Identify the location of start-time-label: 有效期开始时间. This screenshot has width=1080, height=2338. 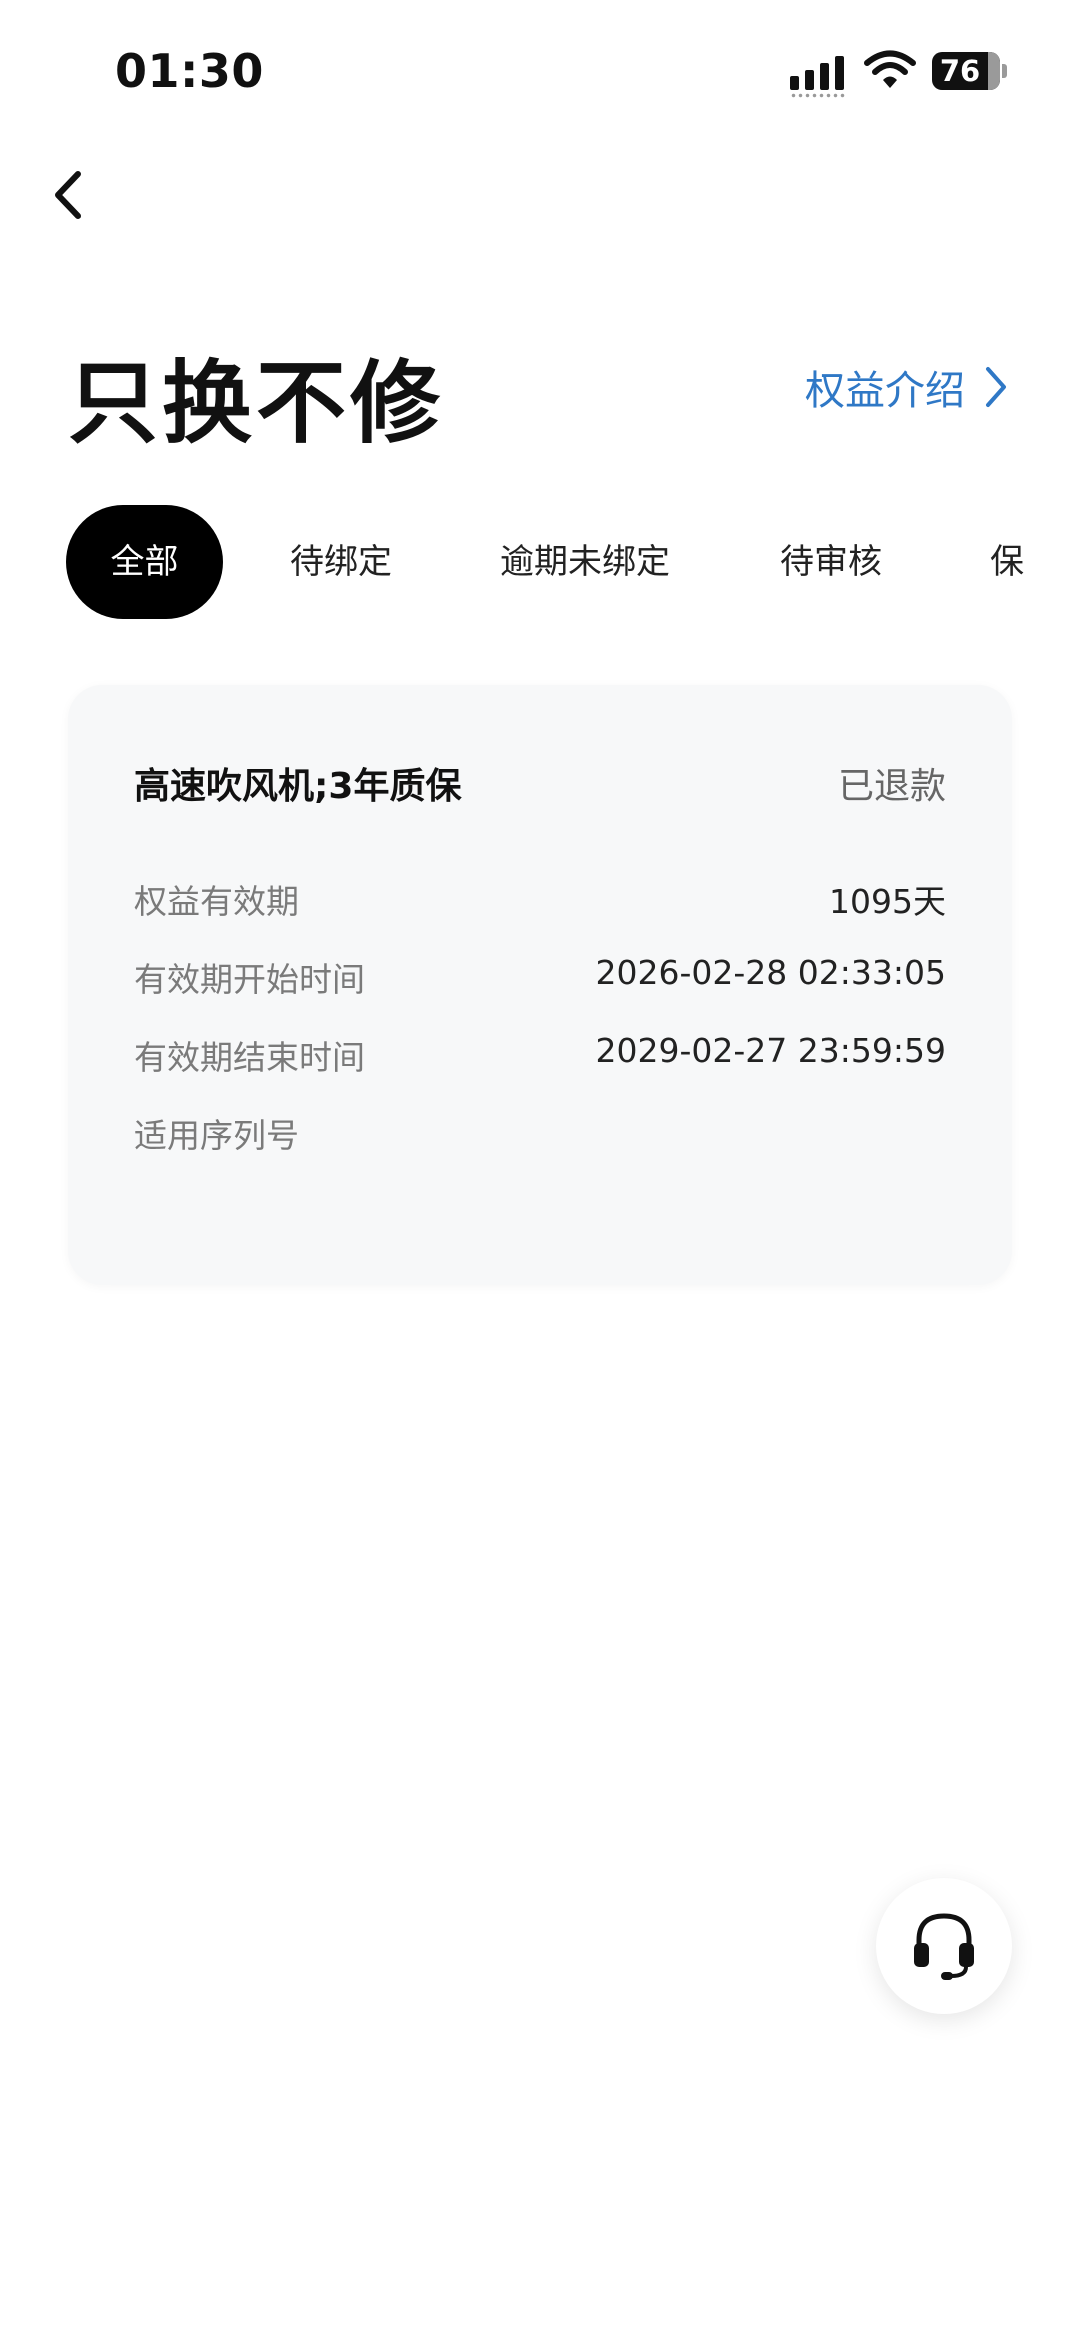
(249, 979).